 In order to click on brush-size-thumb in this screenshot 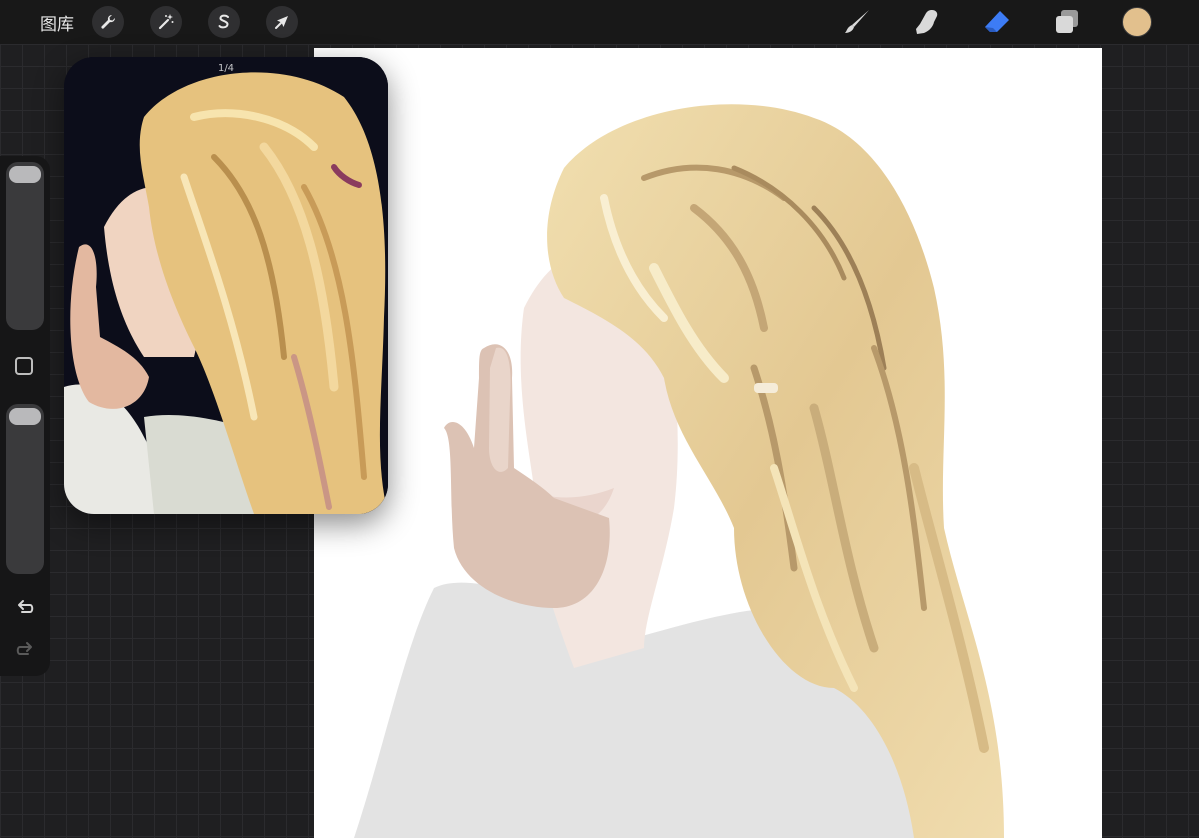, I will do `click(25, 174)`.